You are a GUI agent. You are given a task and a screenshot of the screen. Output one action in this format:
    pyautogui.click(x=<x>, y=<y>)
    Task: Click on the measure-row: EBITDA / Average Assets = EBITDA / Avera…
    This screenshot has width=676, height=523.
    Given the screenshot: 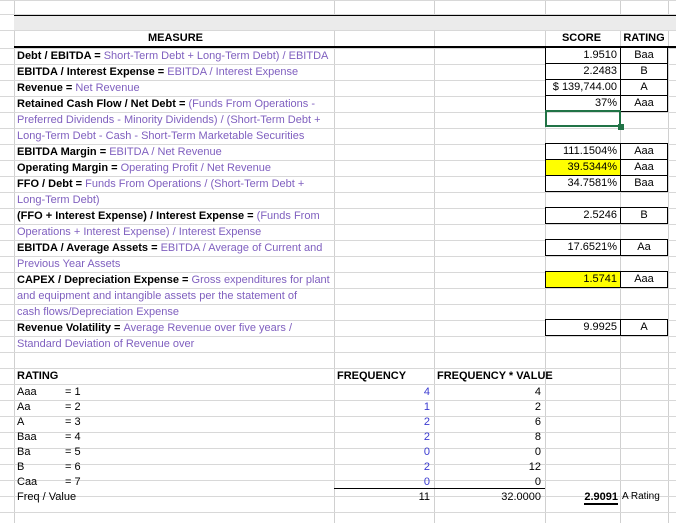 What is the action you would take?
    pyautogui.click(x=169, y=248)
    